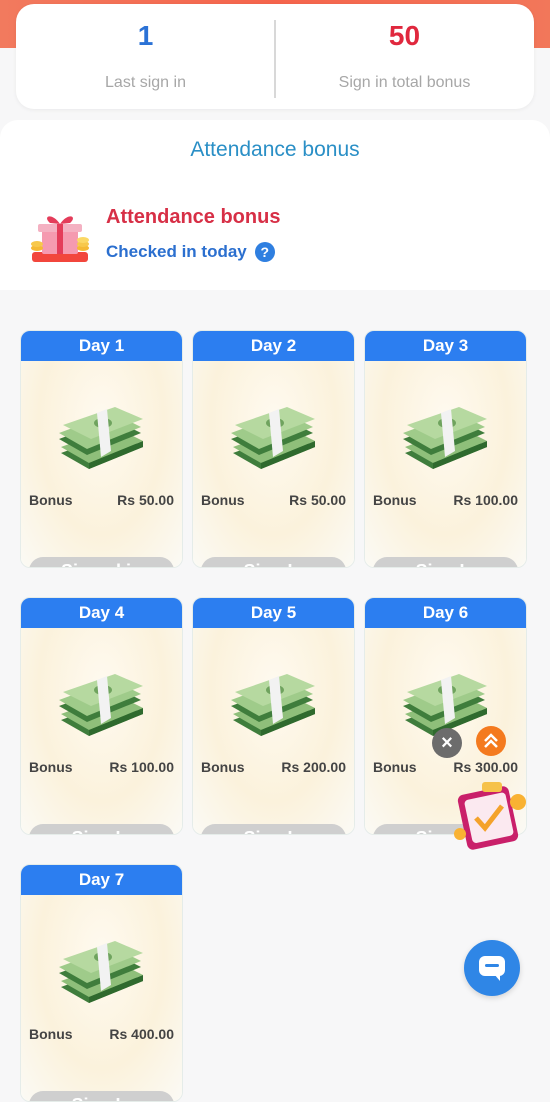 The height and width of the screenshot is (1102, 550). I want to click on gift-icon, so click(60, 239).